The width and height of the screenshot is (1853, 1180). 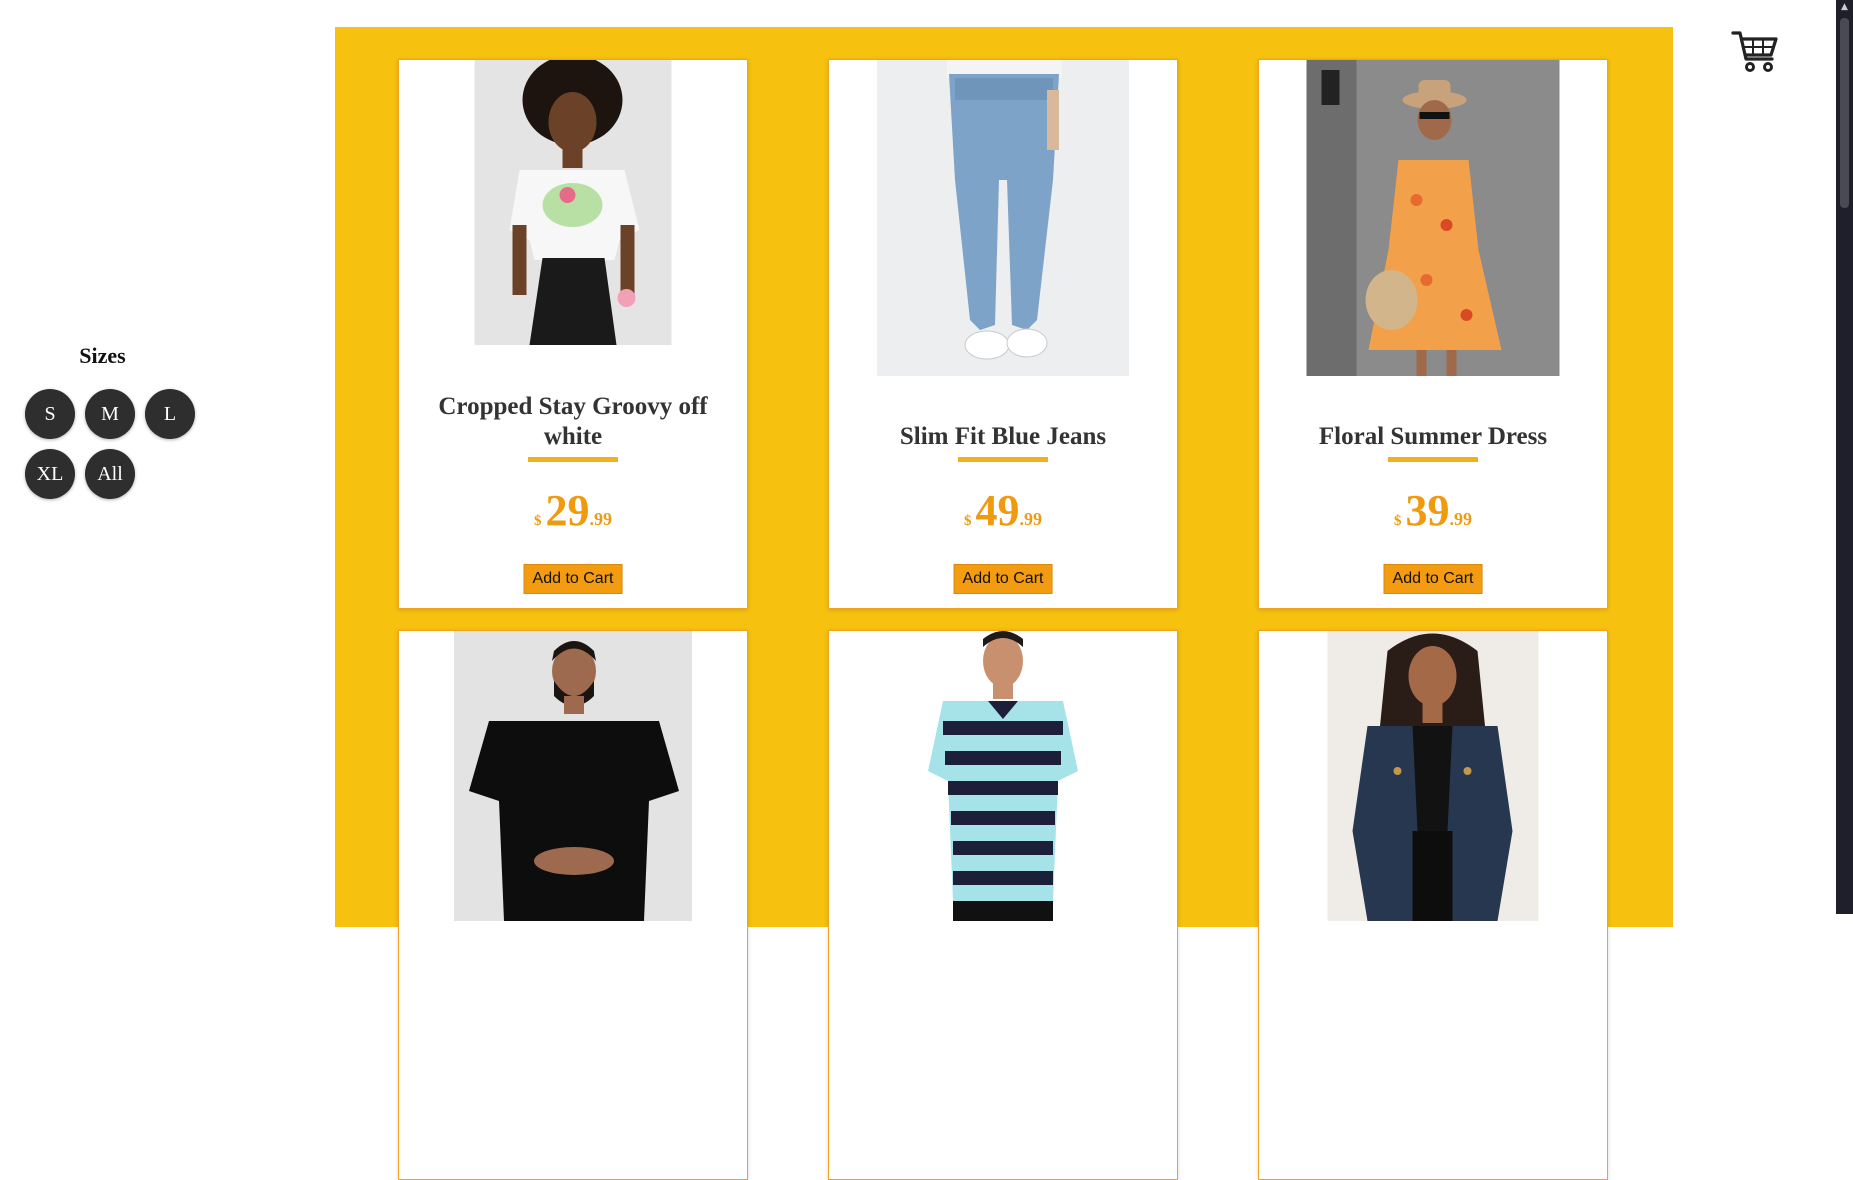 I want to click on size-button-all: All, so click(x=110, y=474).